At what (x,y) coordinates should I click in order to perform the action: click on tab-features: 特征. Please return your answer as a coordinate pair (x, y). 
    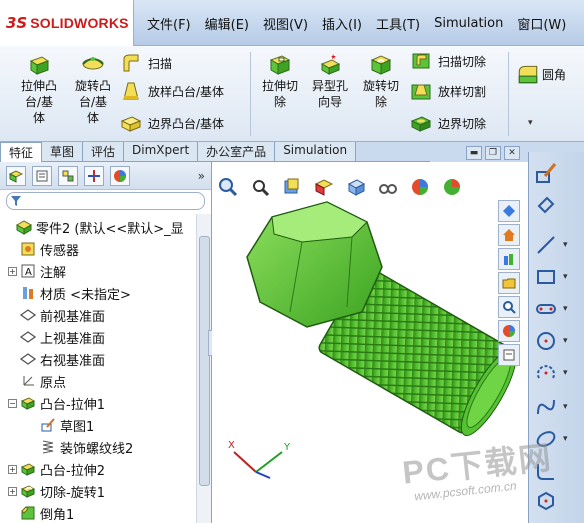
    Looking at the image, I should click on (21, 152).